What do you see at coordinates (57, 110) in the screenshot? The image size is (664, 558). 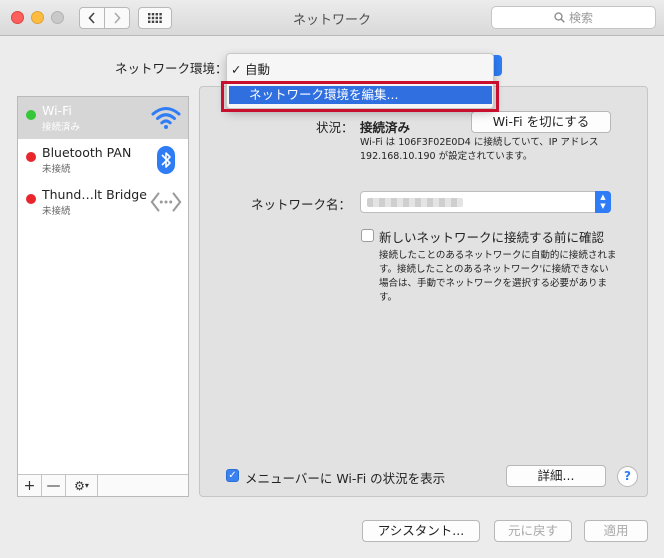 I see `service-name: Wi-Fi` at bounding box center [57, 110].